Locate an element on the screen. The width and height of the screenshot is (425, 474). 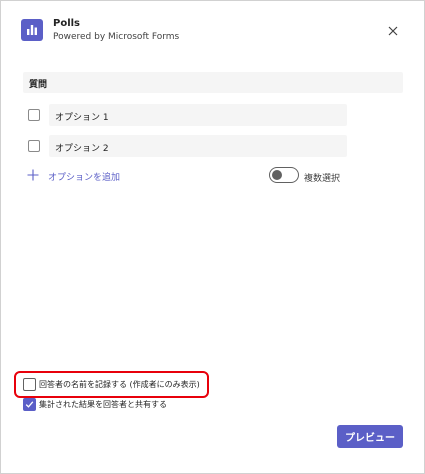
option-1-checkbox is located at coordinates (34, 115).